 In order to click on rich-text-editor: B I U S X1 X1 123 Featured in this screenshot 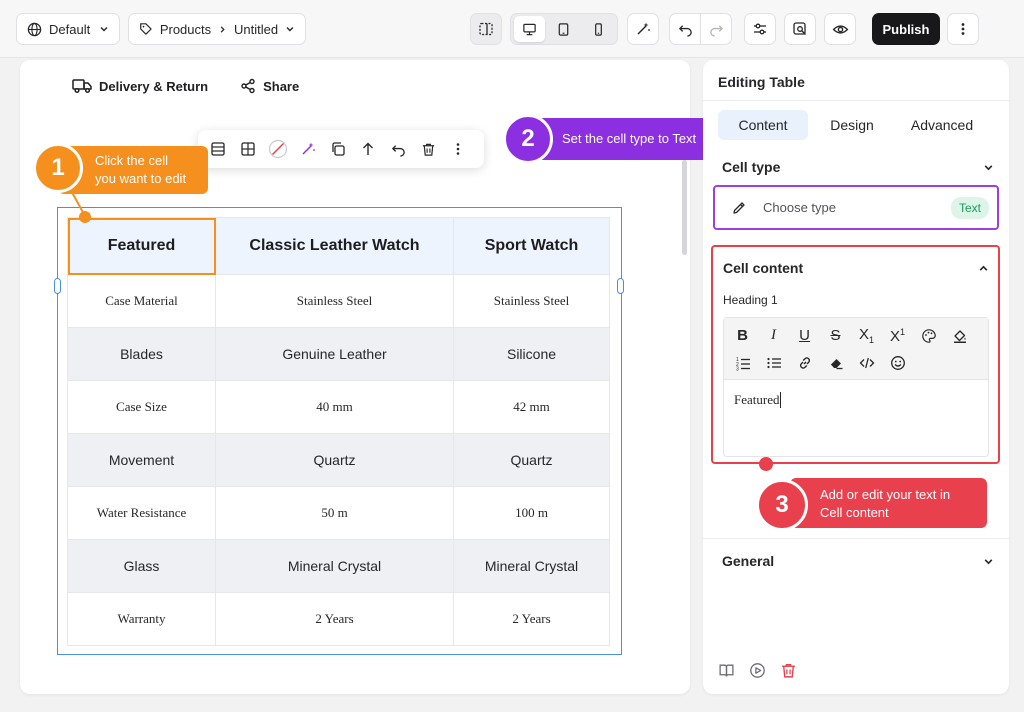, I will do `click(856, 387)`.